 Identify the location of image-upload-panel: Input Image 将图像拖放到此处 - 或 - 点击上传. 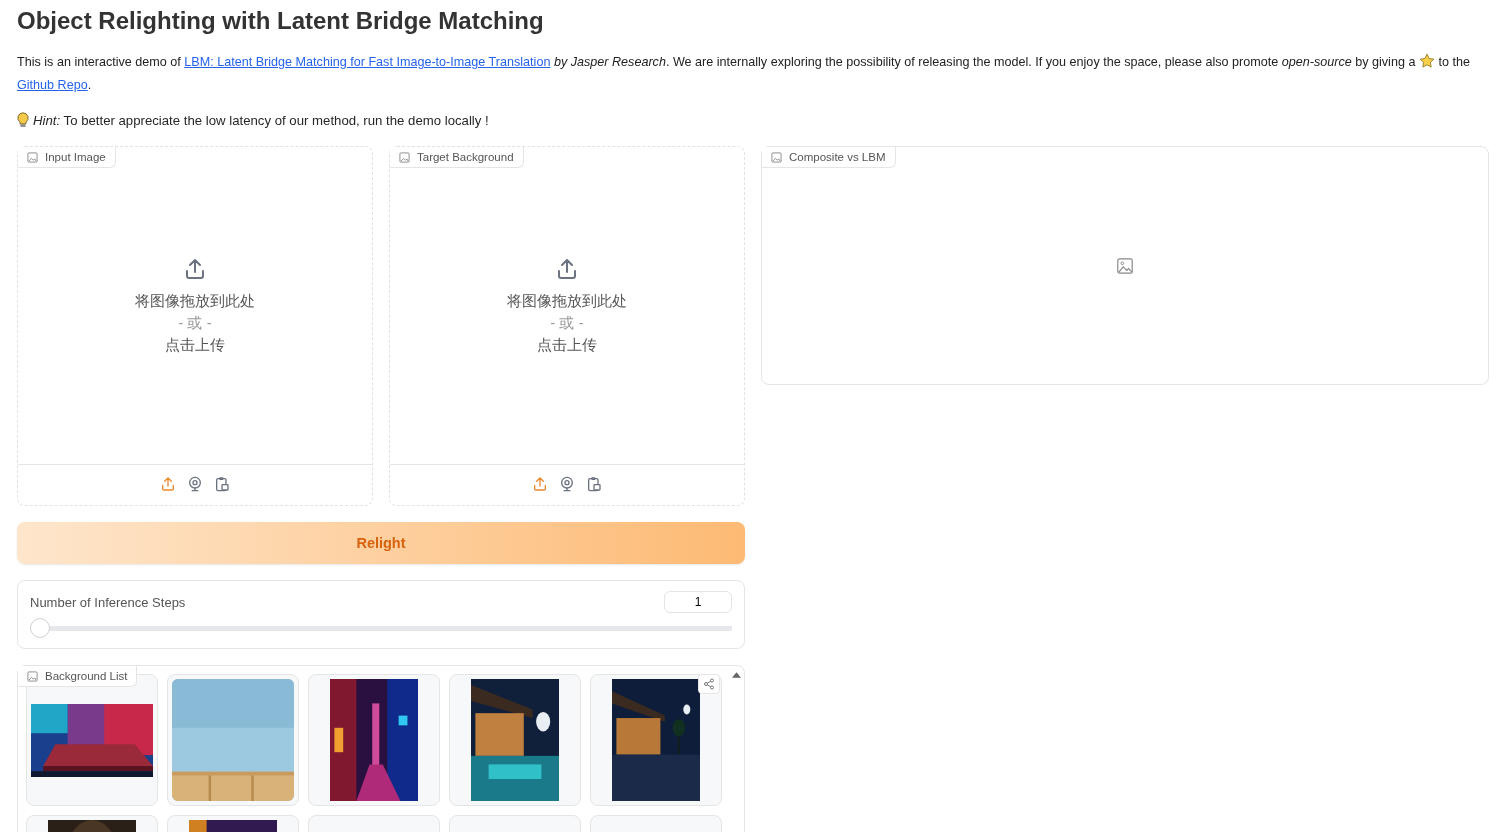
(195, 326).